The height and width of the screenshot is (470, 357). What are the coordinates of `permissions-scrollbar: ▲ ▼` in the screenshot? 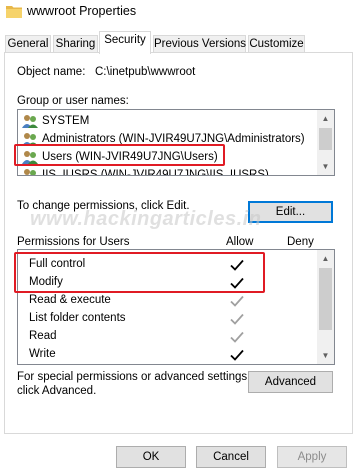 It's located at (325, 307).